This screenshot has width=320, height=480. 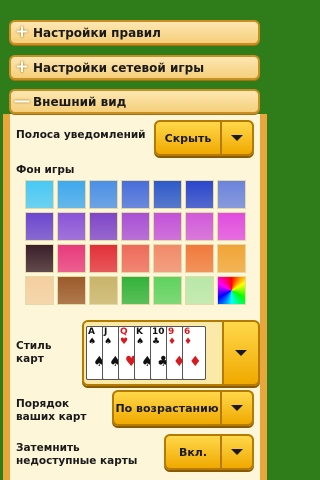 I want to click on notify-bar-dropdown: Скрыть, so click(x=204, y=138).